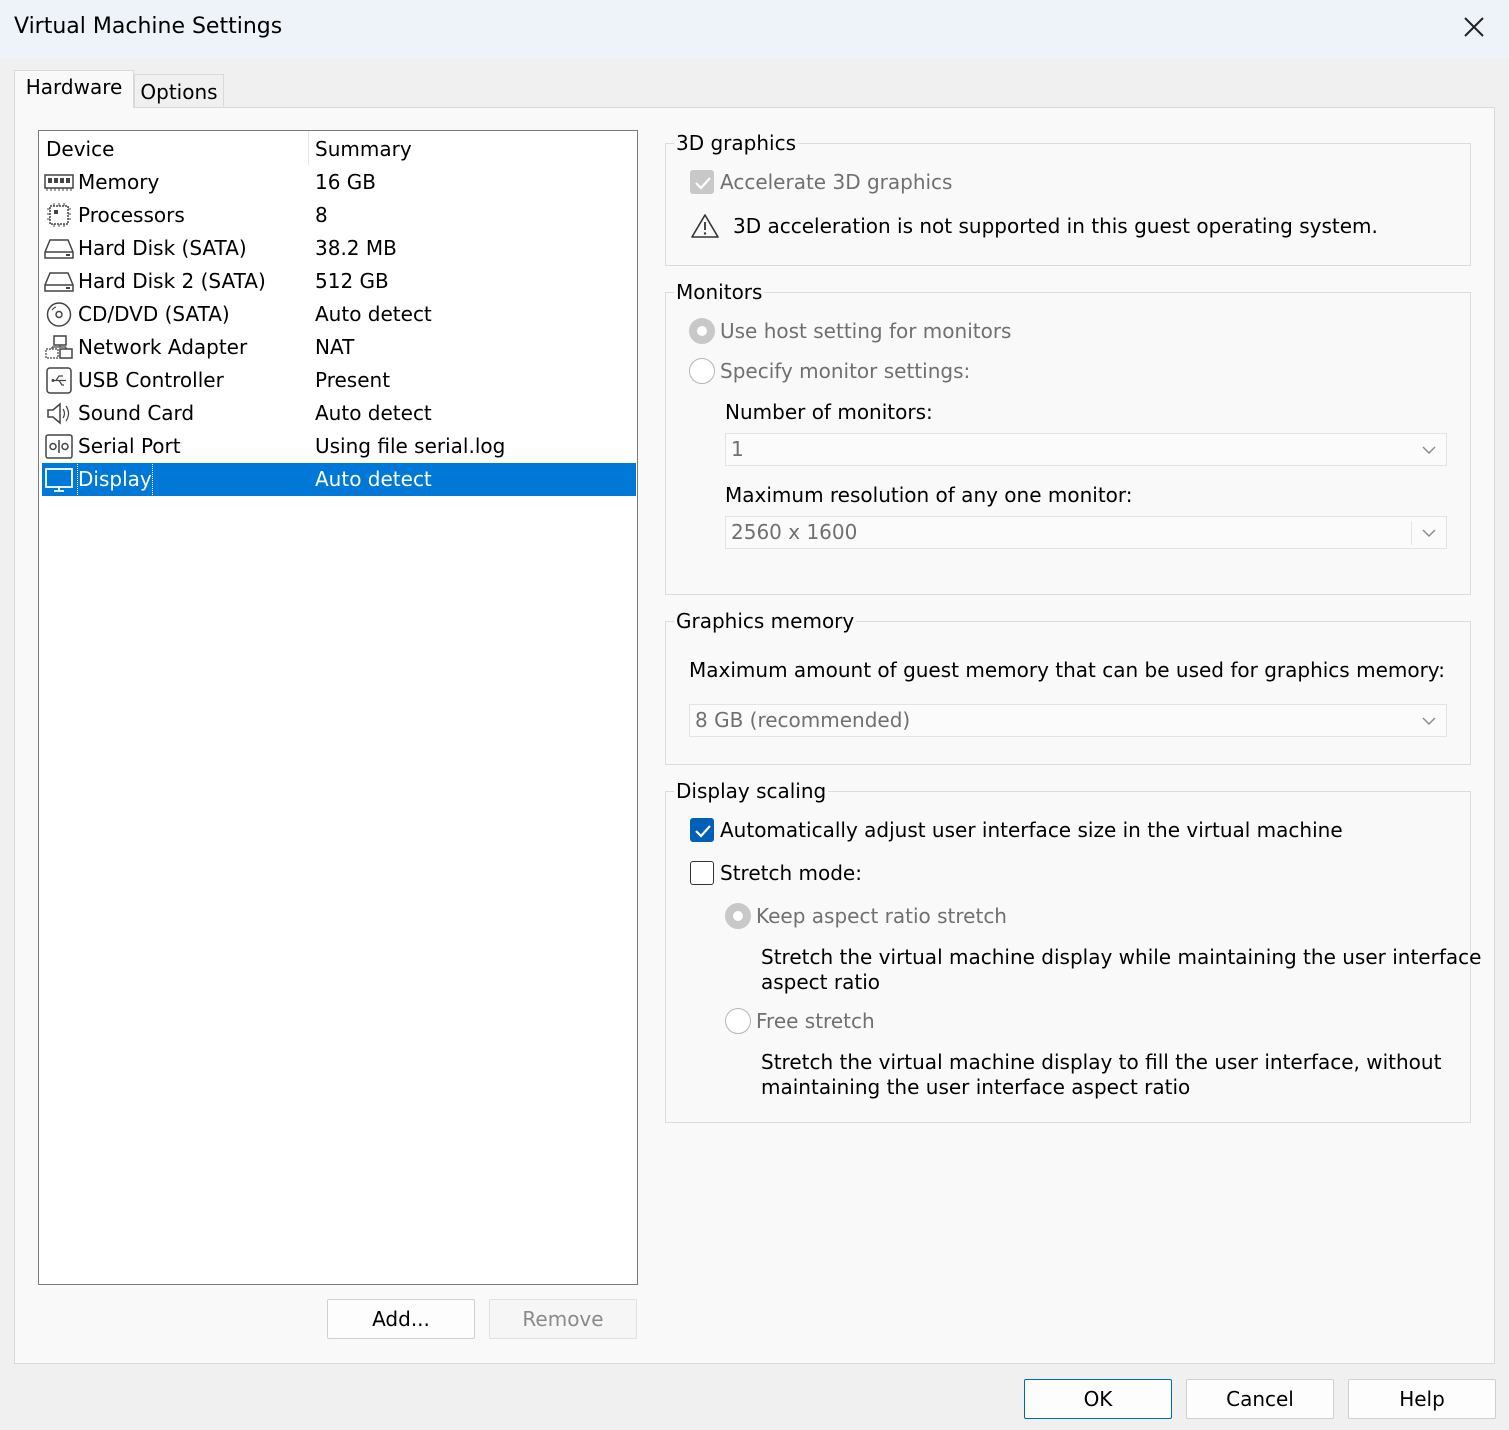  I want to click on device-row-hard-disk: Hard Disk (SATA) 38.2 MB, so click(339, 248).